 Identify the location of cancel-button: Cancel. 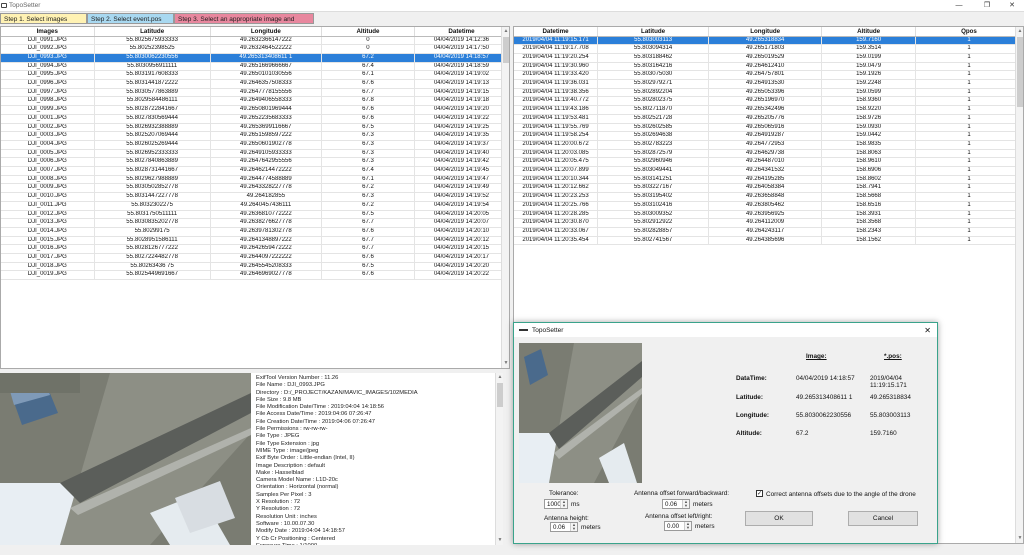
(883, 518).